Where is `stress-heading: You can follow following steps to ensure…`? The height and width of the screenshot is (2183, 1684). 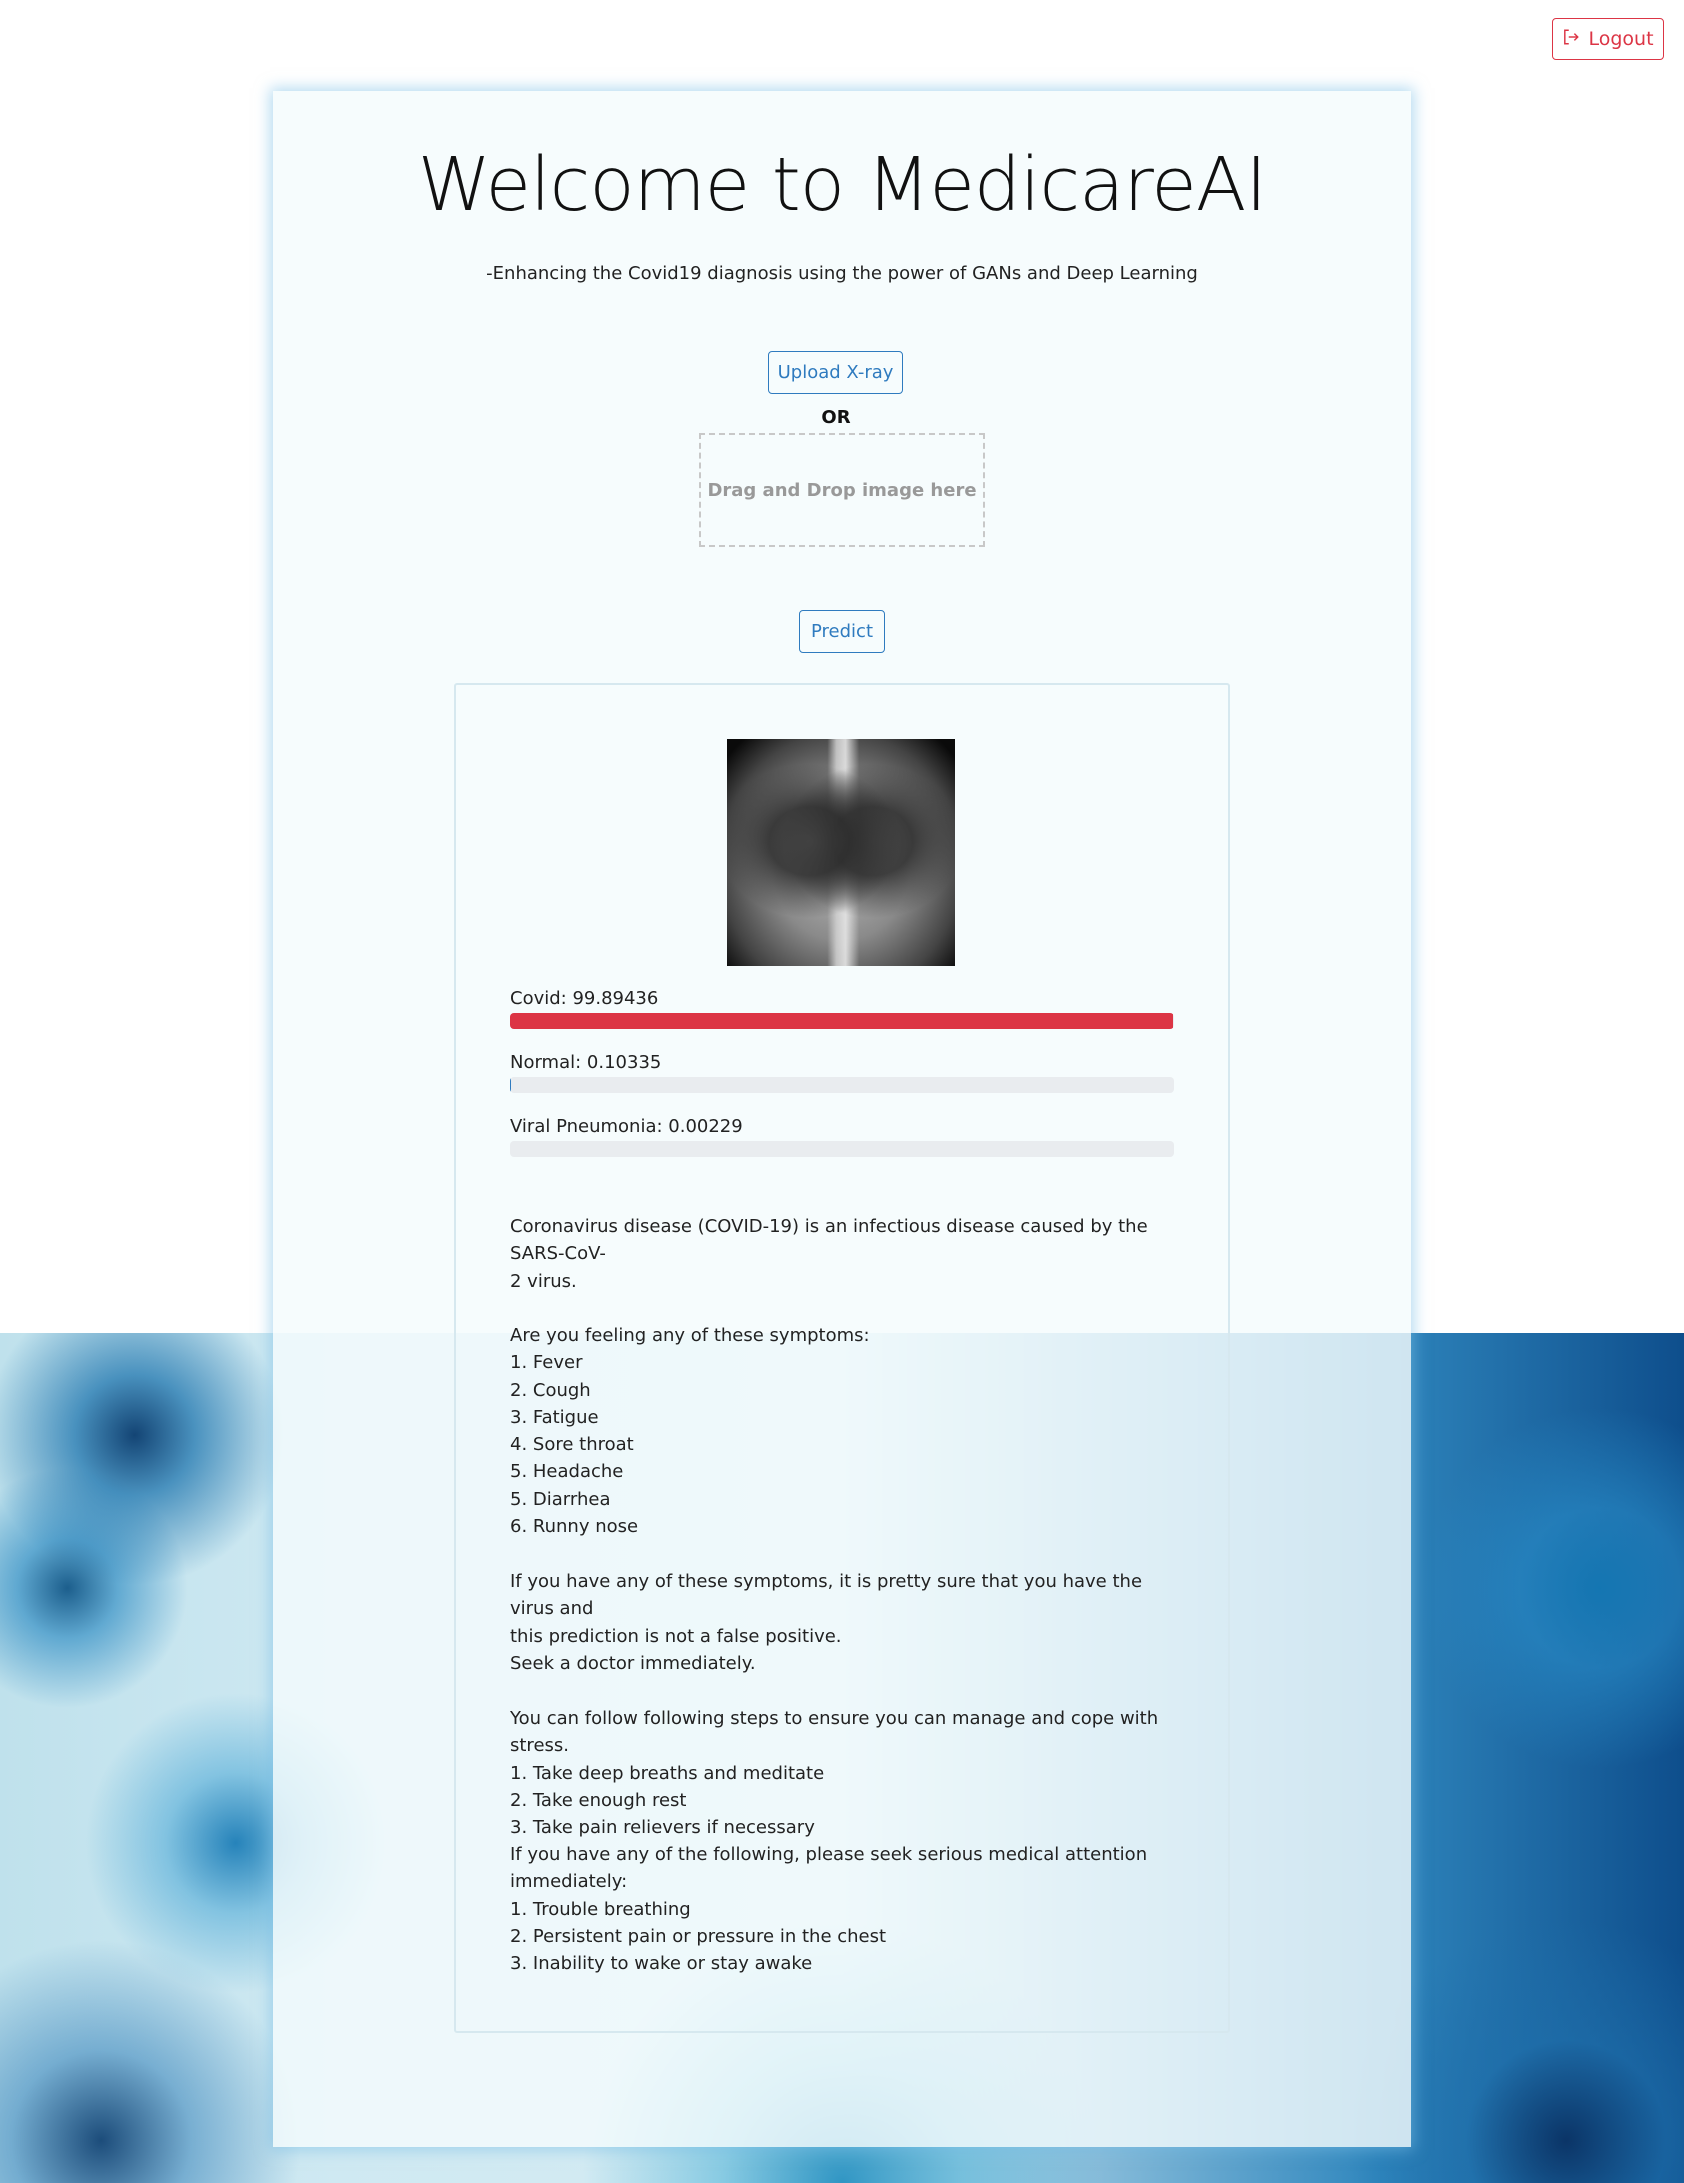
stress-heading: You can follow following steps to ensure… is located at coordinates (834, 1732).